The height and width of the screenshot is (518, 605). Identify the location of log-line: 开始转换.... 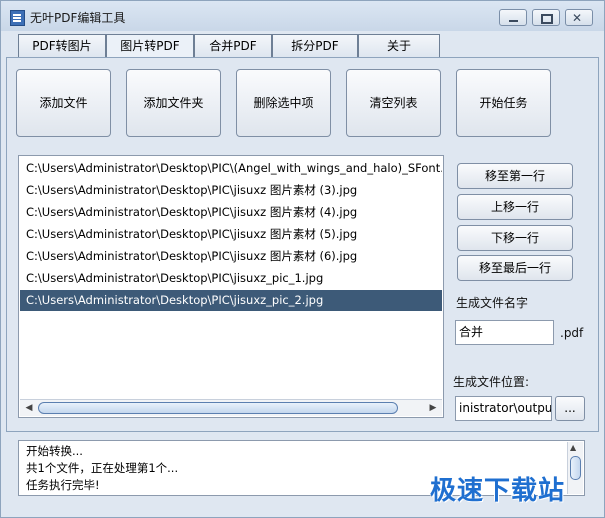
(54, 451).